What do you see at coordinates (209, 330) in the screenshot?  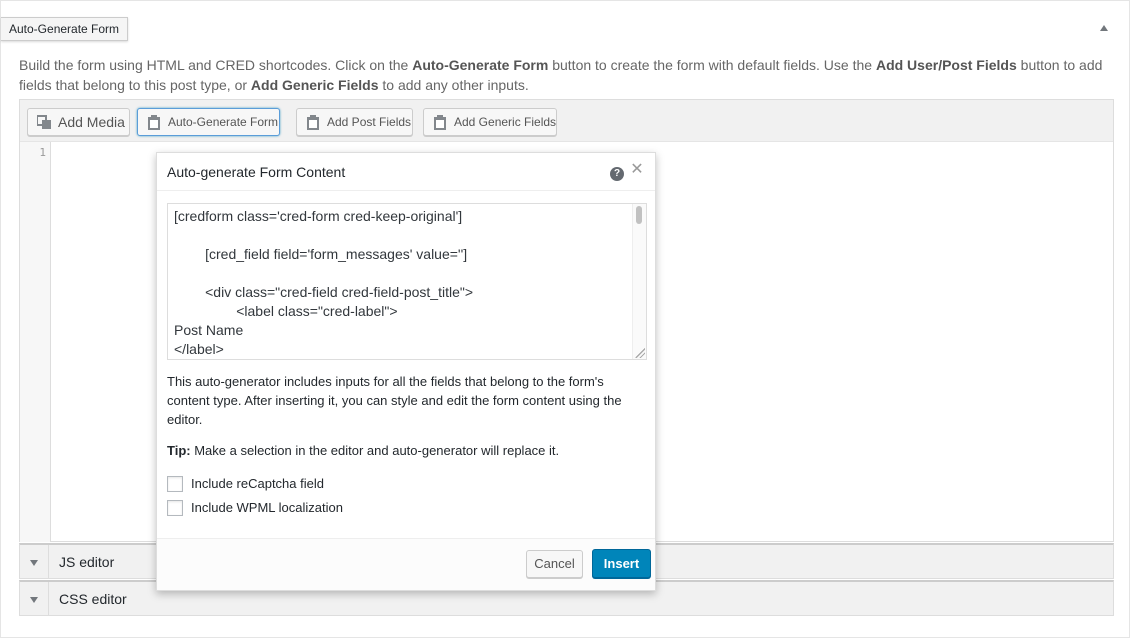 I see `code-line: Post Name` at bounding box center [209, 330].